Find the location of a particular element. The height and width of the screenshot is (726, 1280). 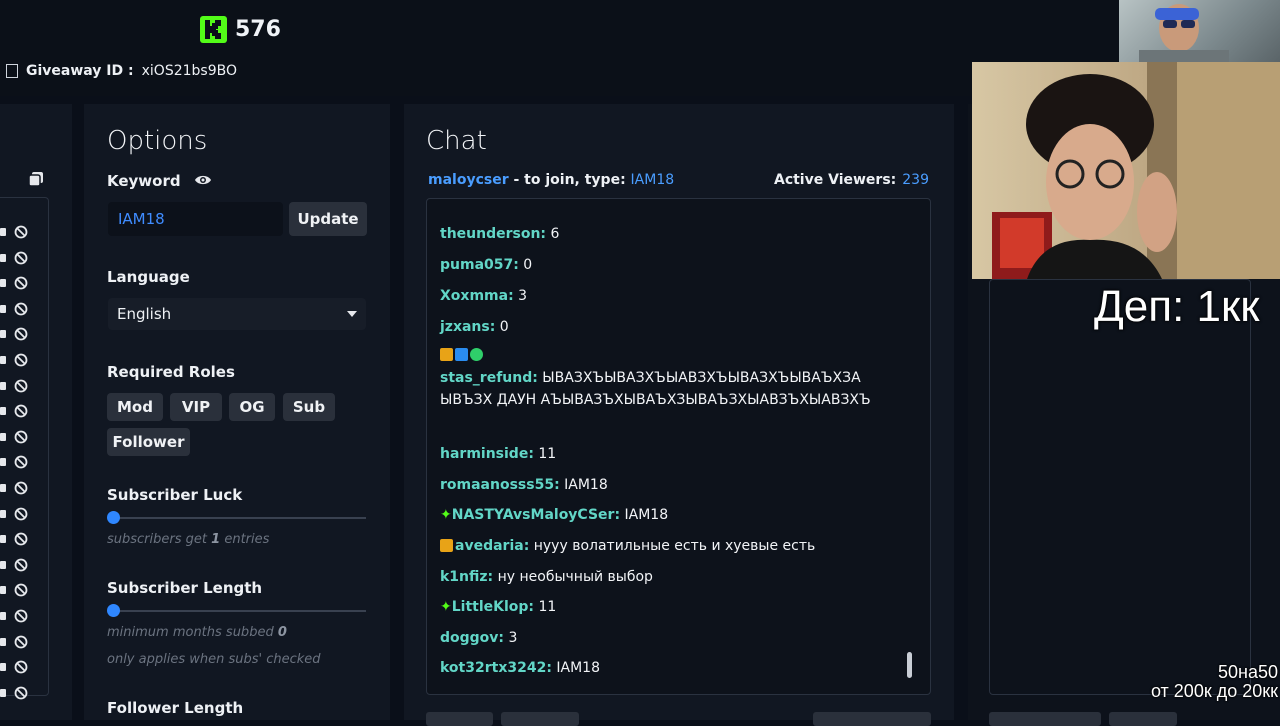

chat-message: theunderson: 6 is located at coordinates (500, 234).